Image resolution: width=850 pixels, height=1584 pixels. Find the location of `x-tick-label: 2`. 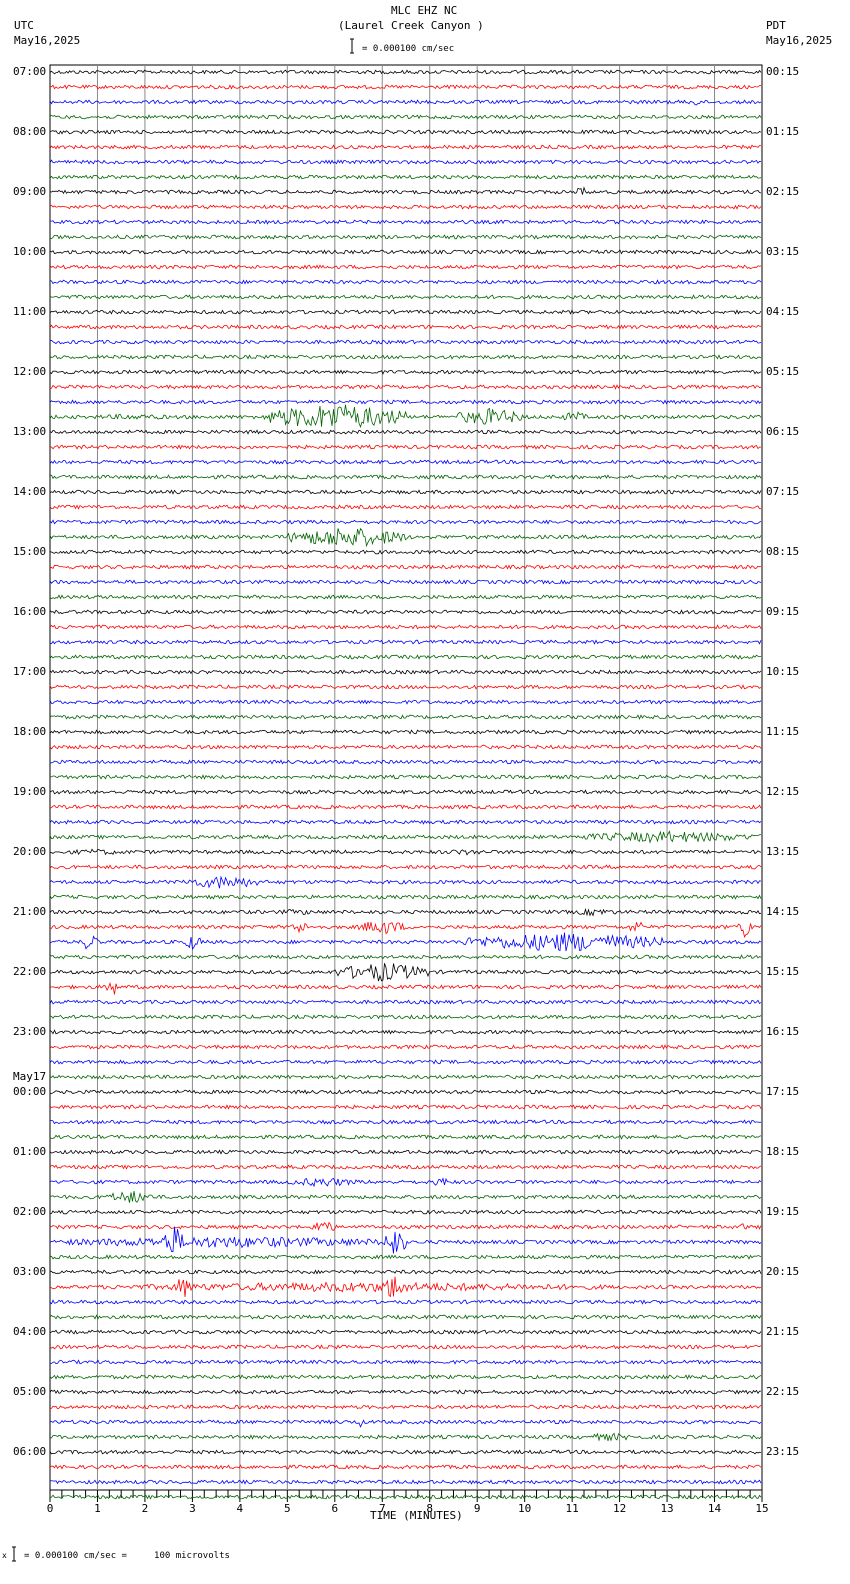

x-tick-label: 2 is located at coordinates (145, 1508).